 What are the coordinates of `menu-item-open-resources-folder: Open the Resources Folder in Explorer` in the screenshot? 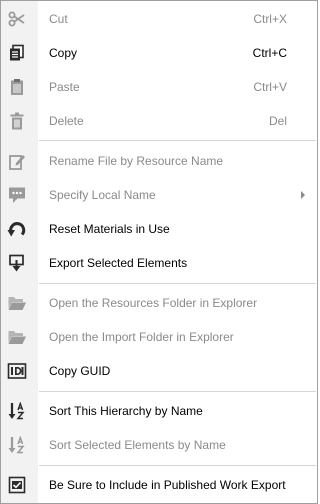 It's located at (159, 303).